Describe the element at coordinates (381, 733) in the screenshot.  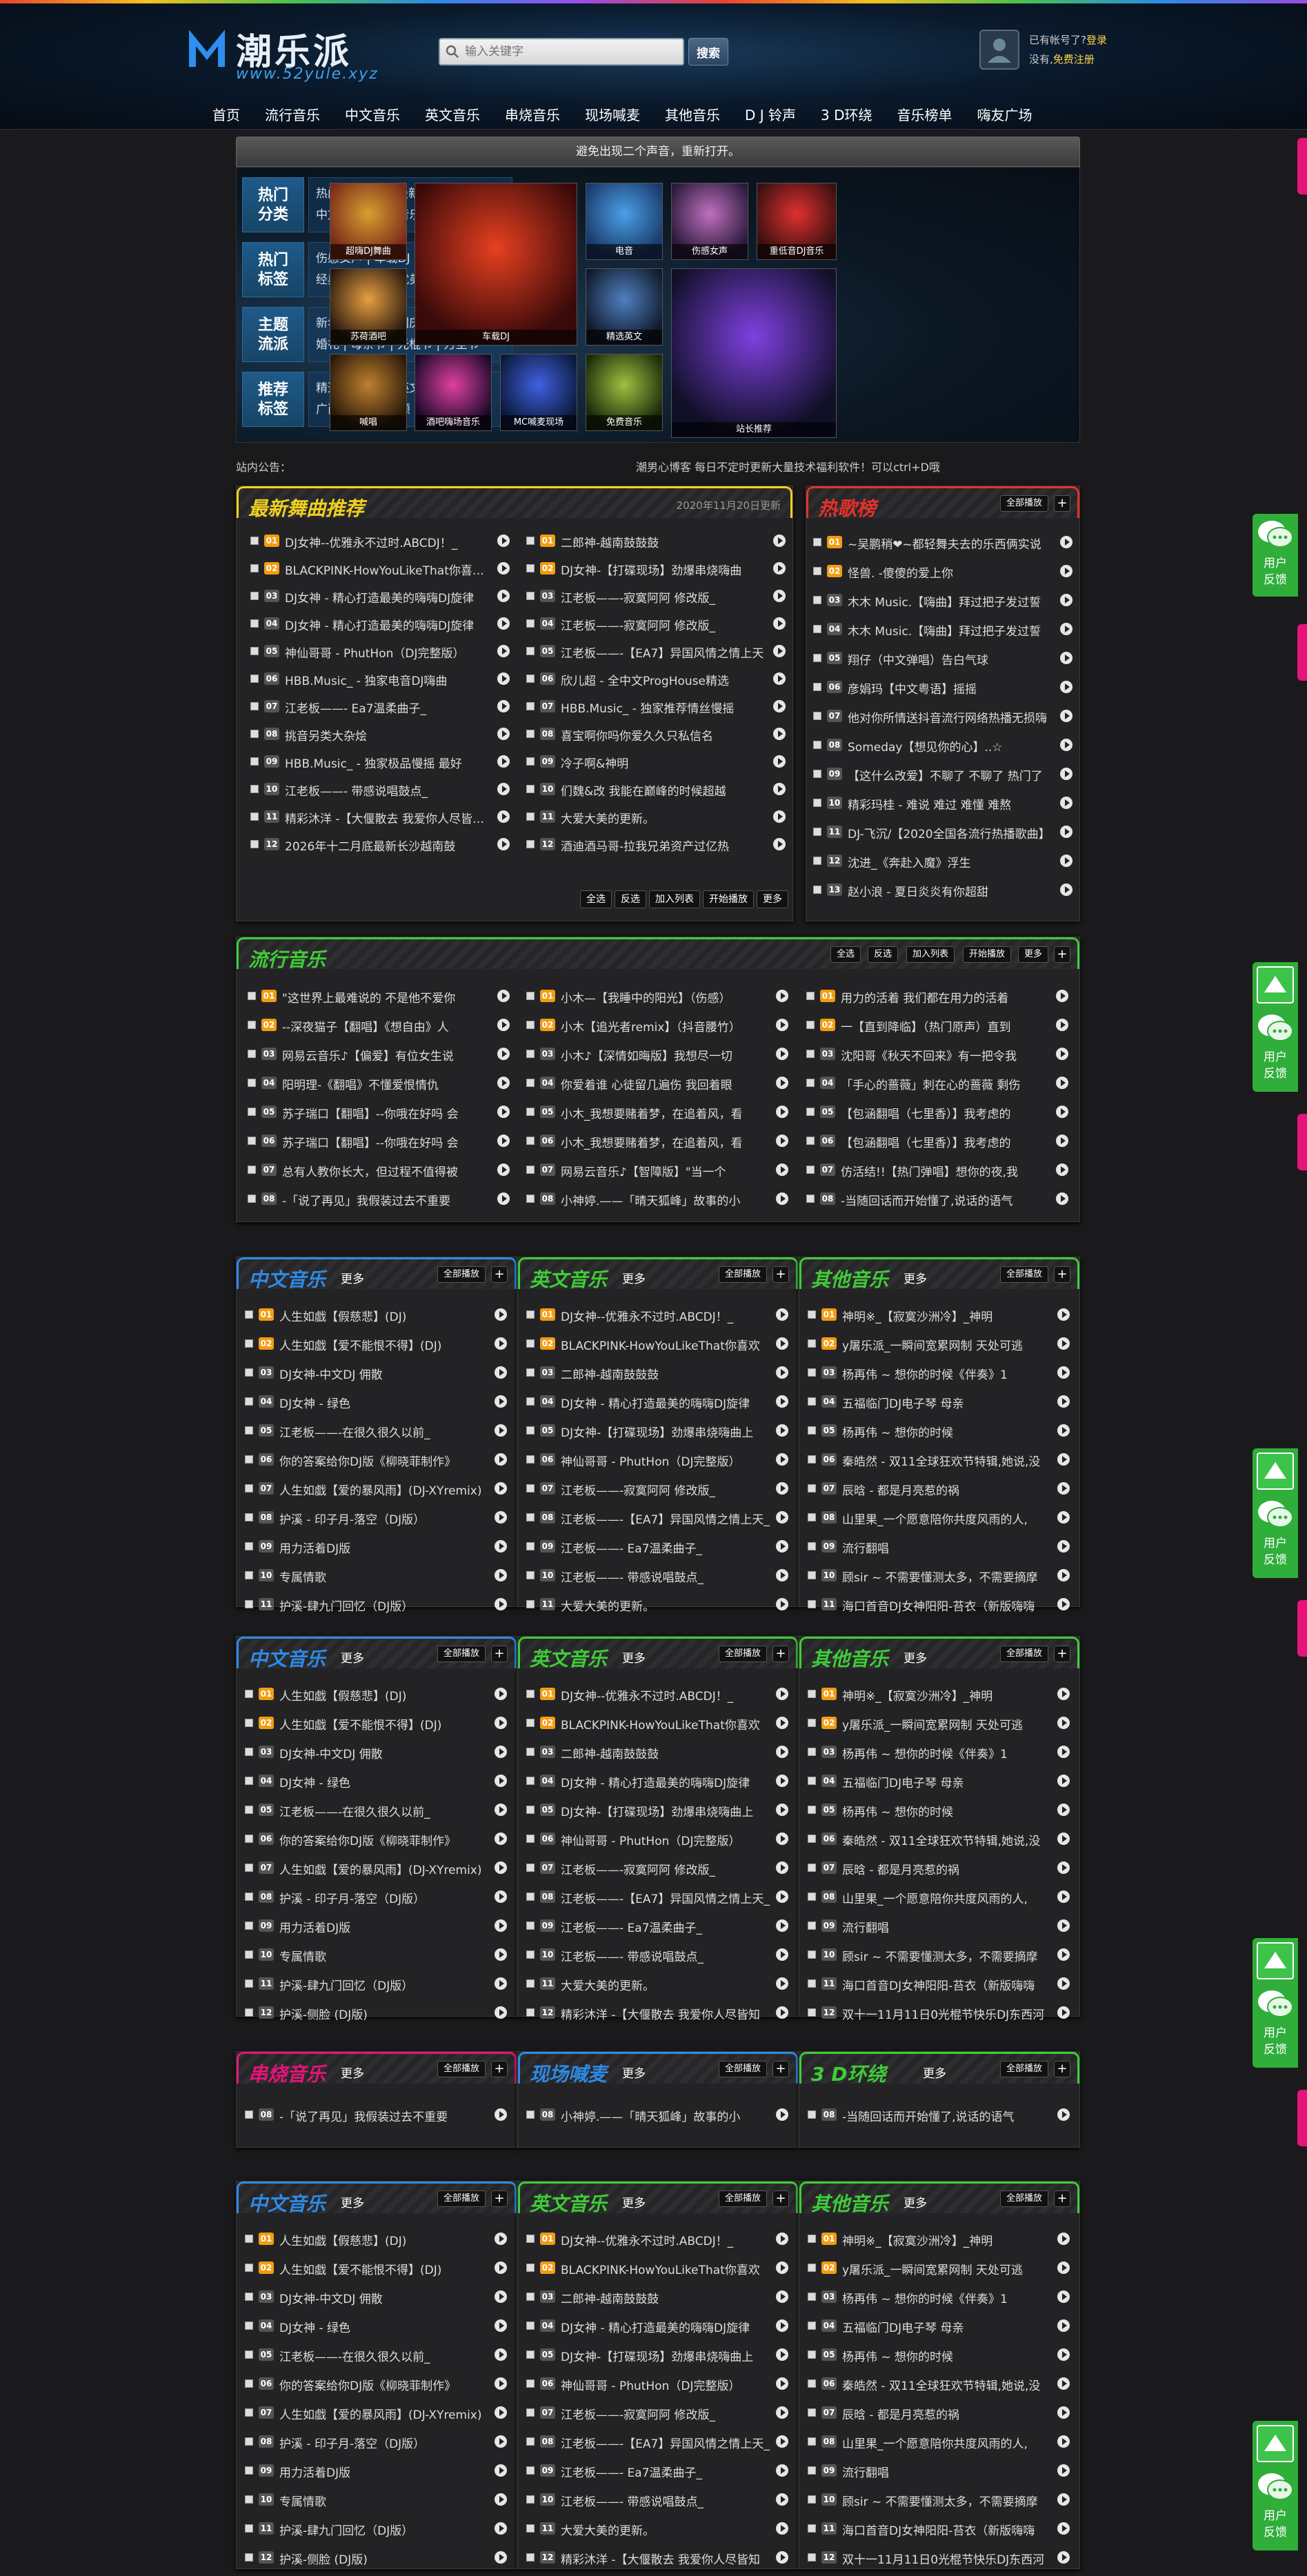
I see `new-col1-row: 08 挑音另类大杂烩` at that location.